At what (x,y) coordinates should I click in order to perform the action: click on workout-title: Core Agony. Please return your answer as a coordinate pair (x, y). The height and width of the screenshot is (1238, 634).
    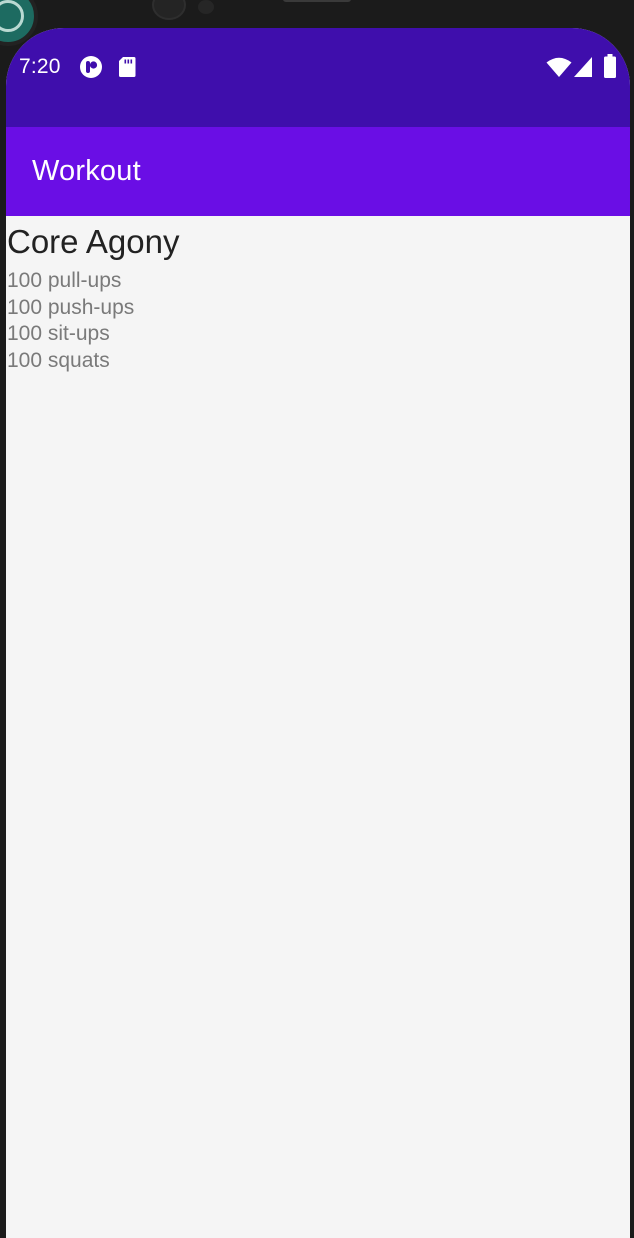
    Looking at the image, I should click on (93, 241).